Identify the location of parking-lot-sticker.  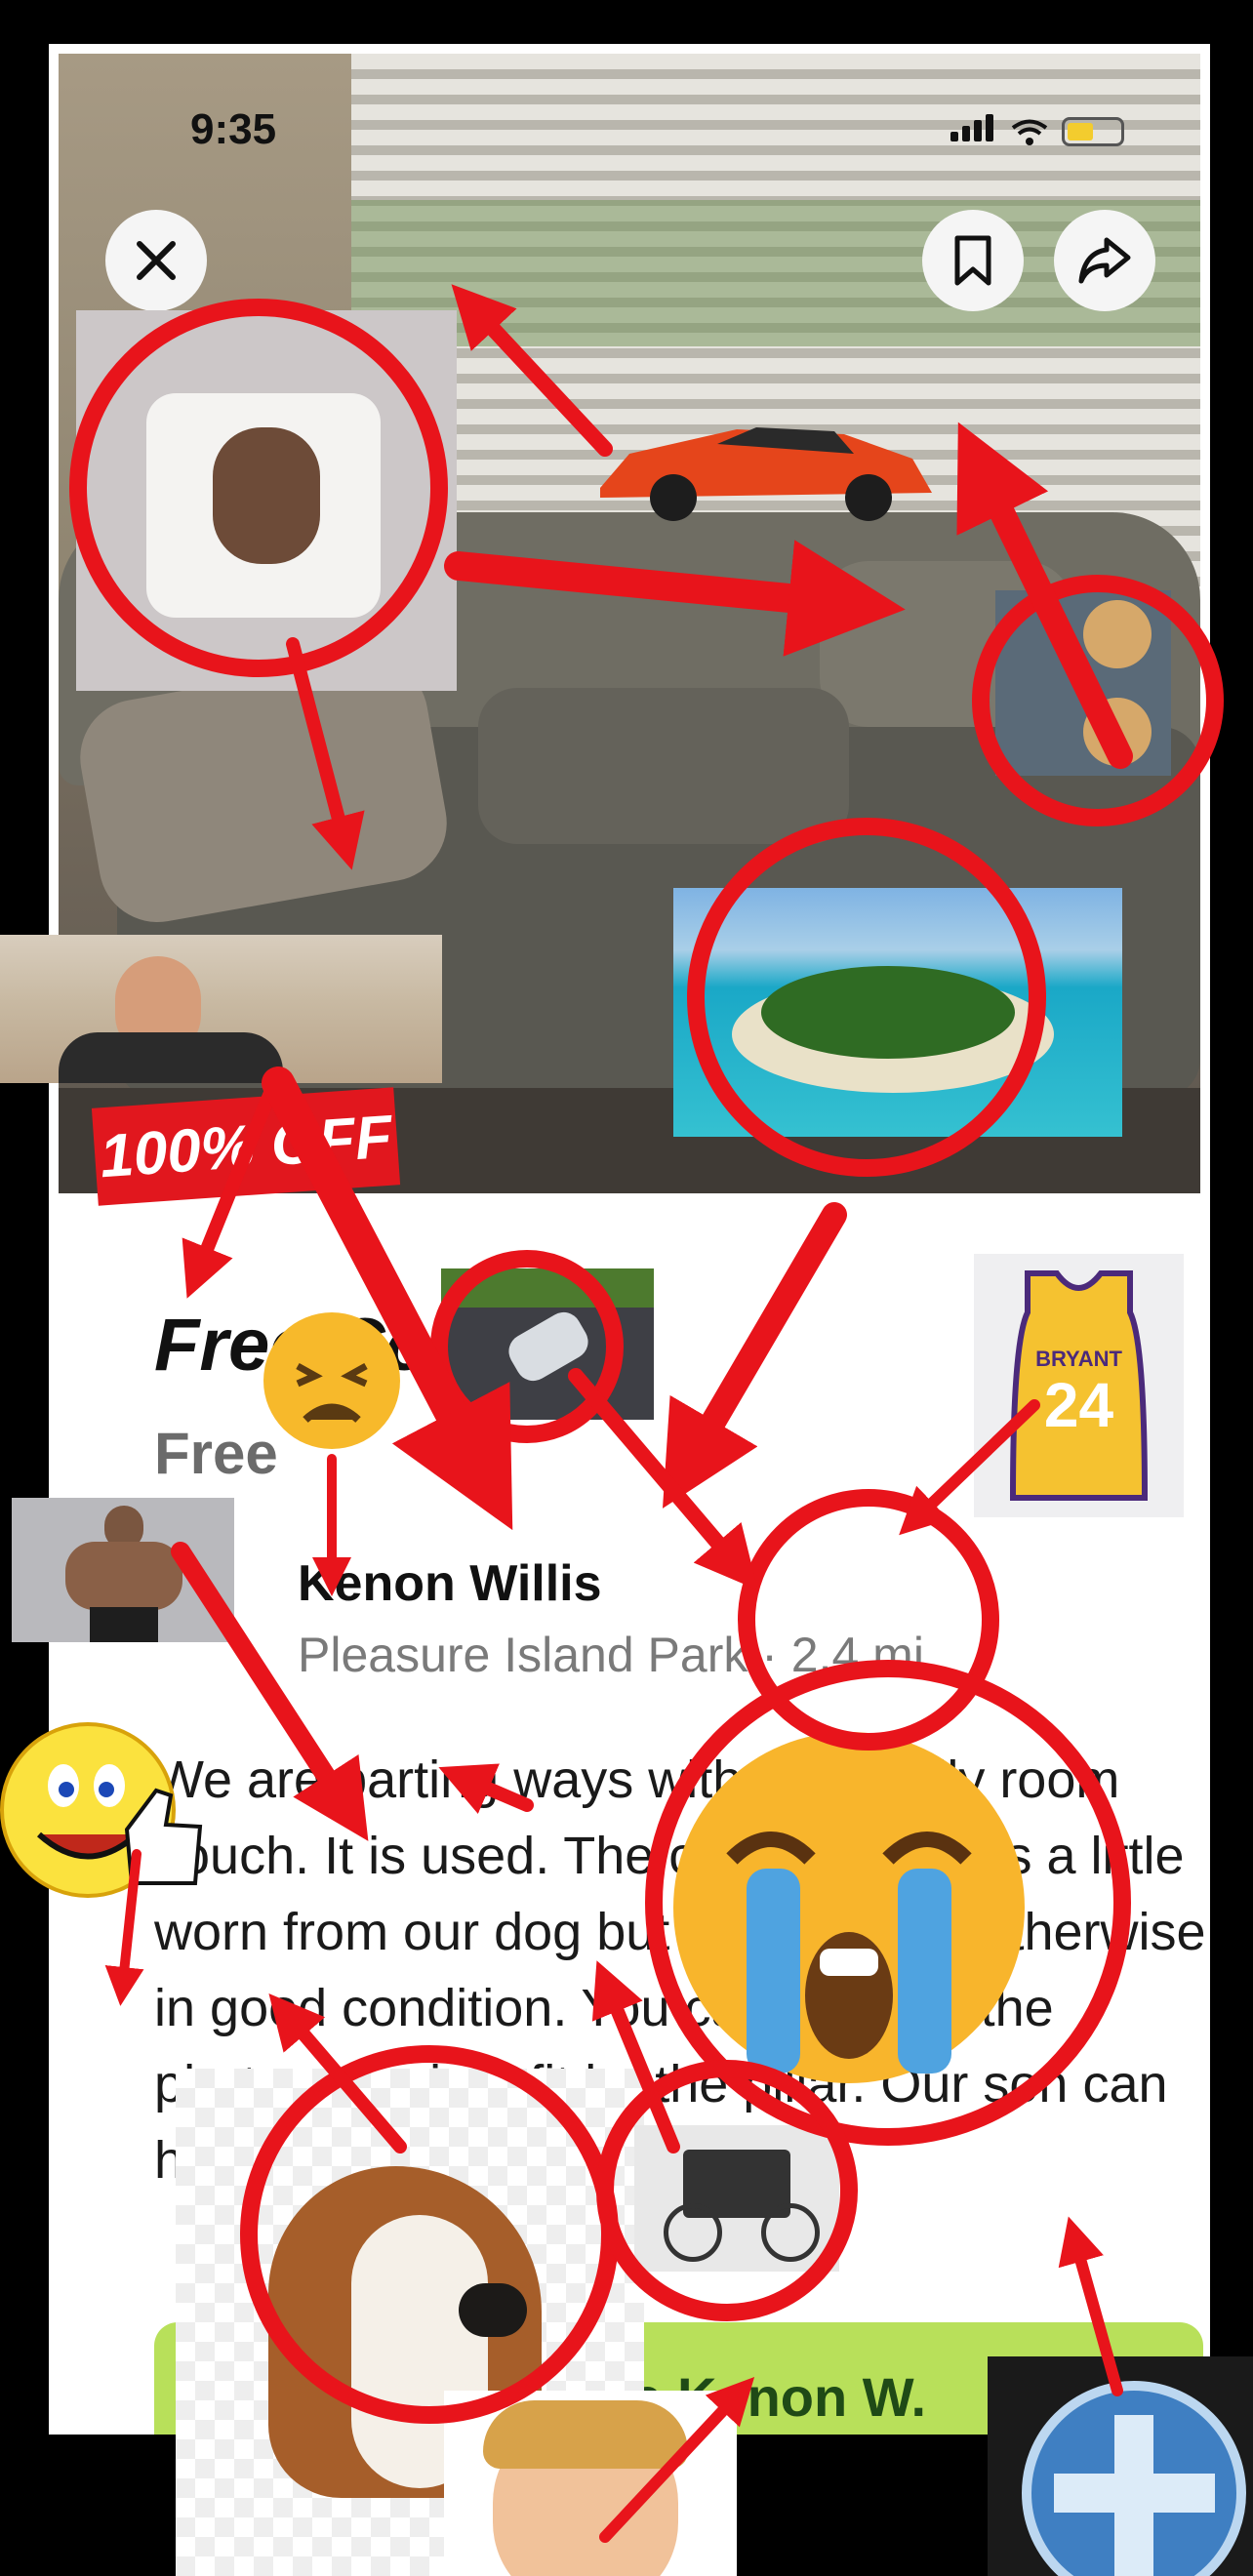
(547, 1344).